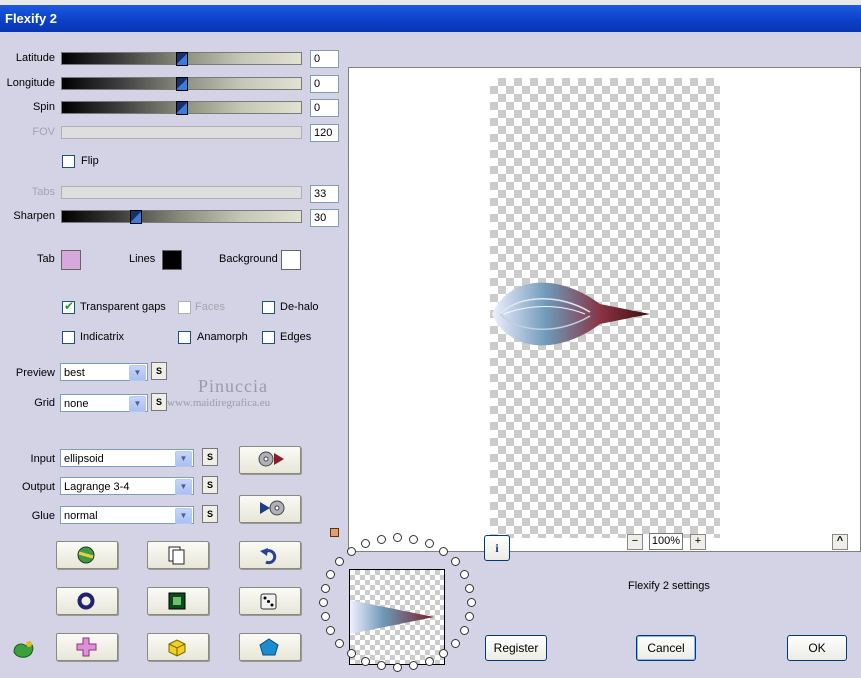  Describe the element at coordinates (817, 648) in the screenshot. I see `ok-button: OK` at that location.